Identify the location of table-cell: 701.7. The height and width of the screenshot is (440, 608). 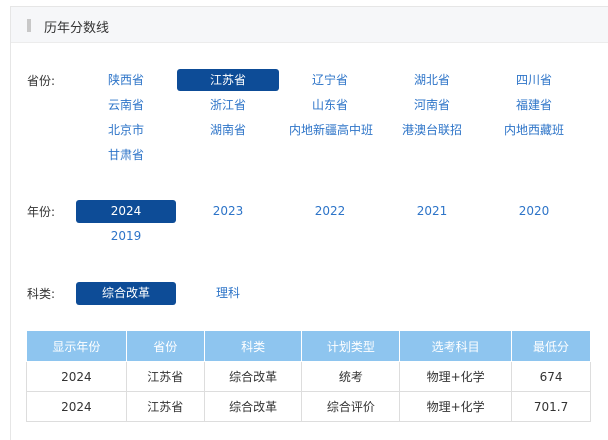
(551, 406).